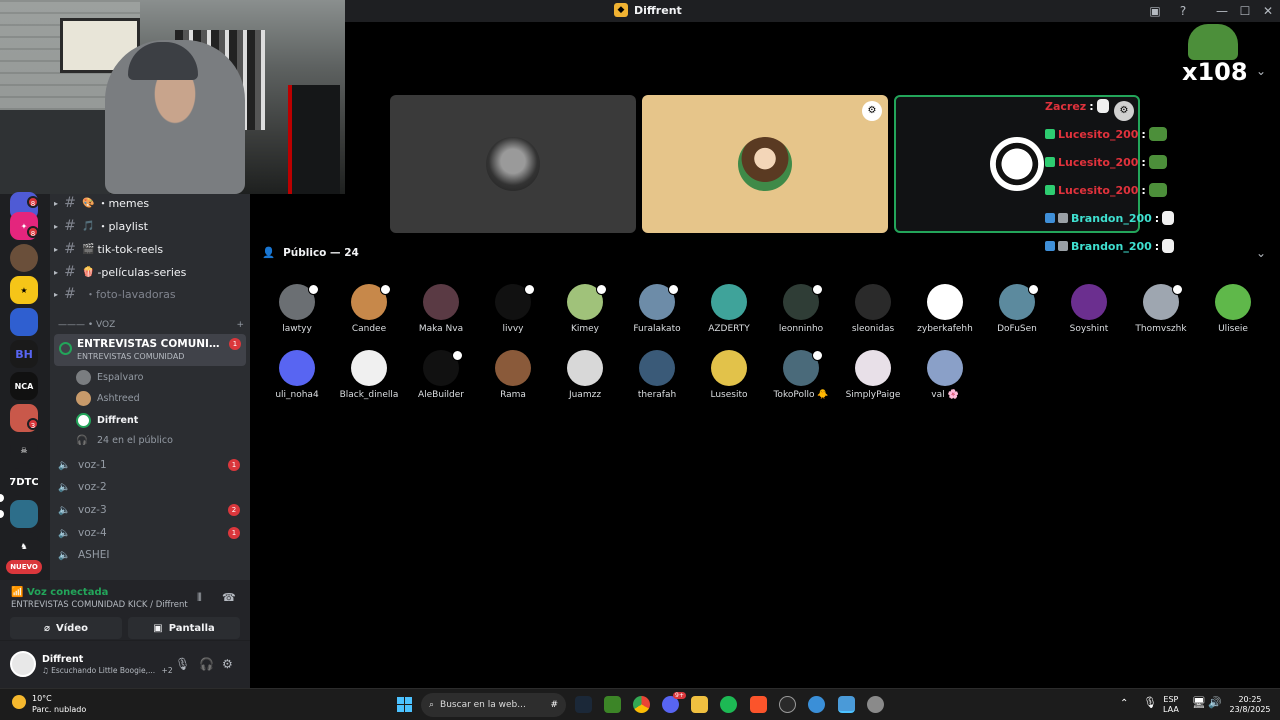  Describe the element at coordinates (66, 628) in the screenshot. I see `video-button: ⌀ Vídeo` at that location.